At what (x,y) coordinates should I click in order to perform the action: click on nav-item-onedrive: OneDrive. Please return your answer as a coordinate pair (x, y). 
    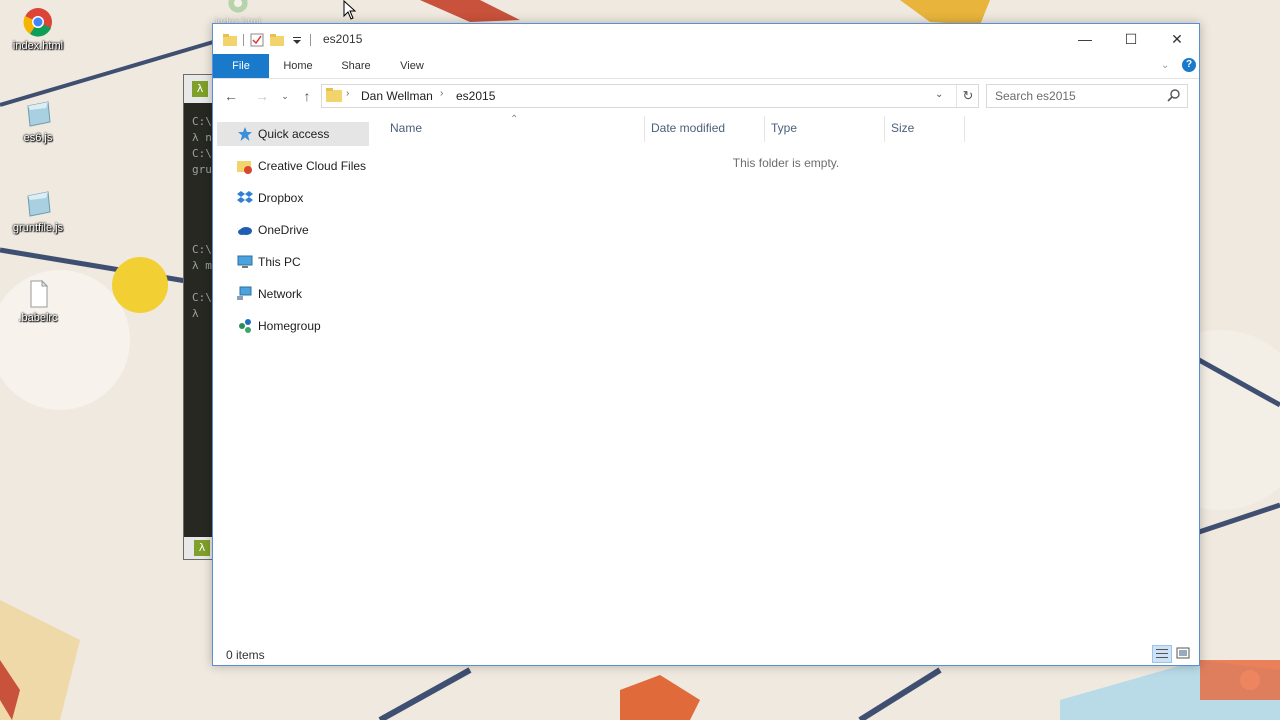
    Looking at the image, I should click on (293, 230).